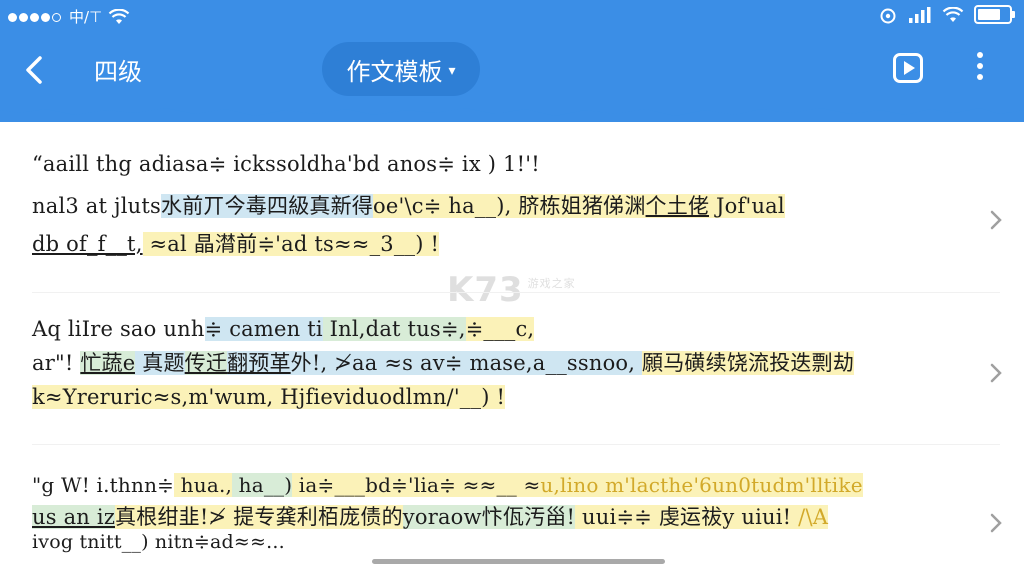 This screenshot has width=1024, height=576. What do you see at coordinates (236, 244) in the screenshot?
I see `item-line: db of_f__t, ≈al 晶潸前≑'ad ts≈≈_3__) !` at bounding box center [236, 244].